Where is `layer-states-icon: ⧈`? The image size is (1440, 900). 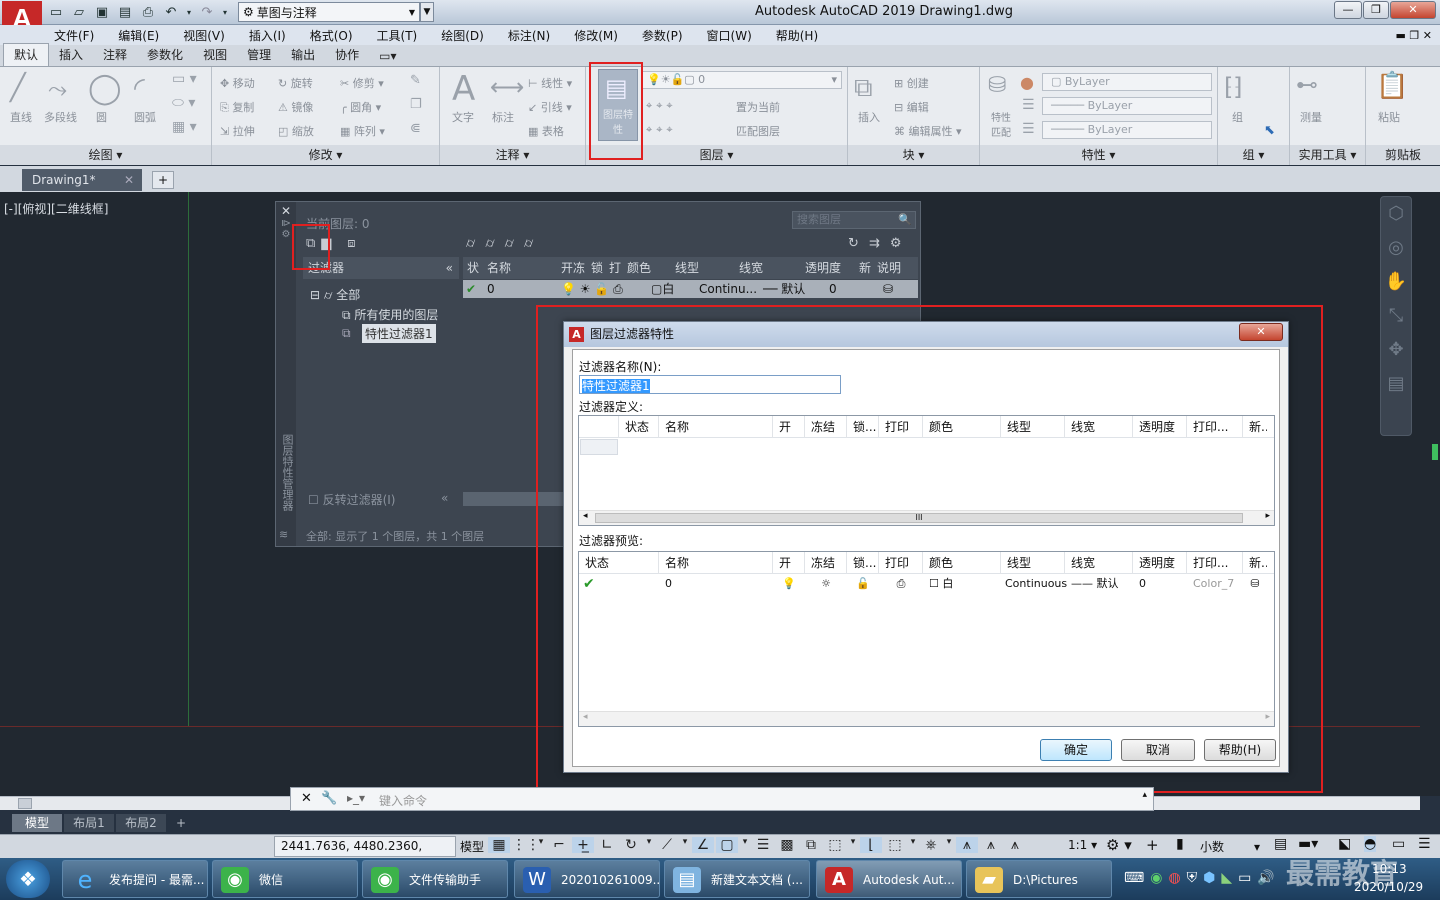
layer-states-icon: ⧈ is located at coordinates (351, 243).